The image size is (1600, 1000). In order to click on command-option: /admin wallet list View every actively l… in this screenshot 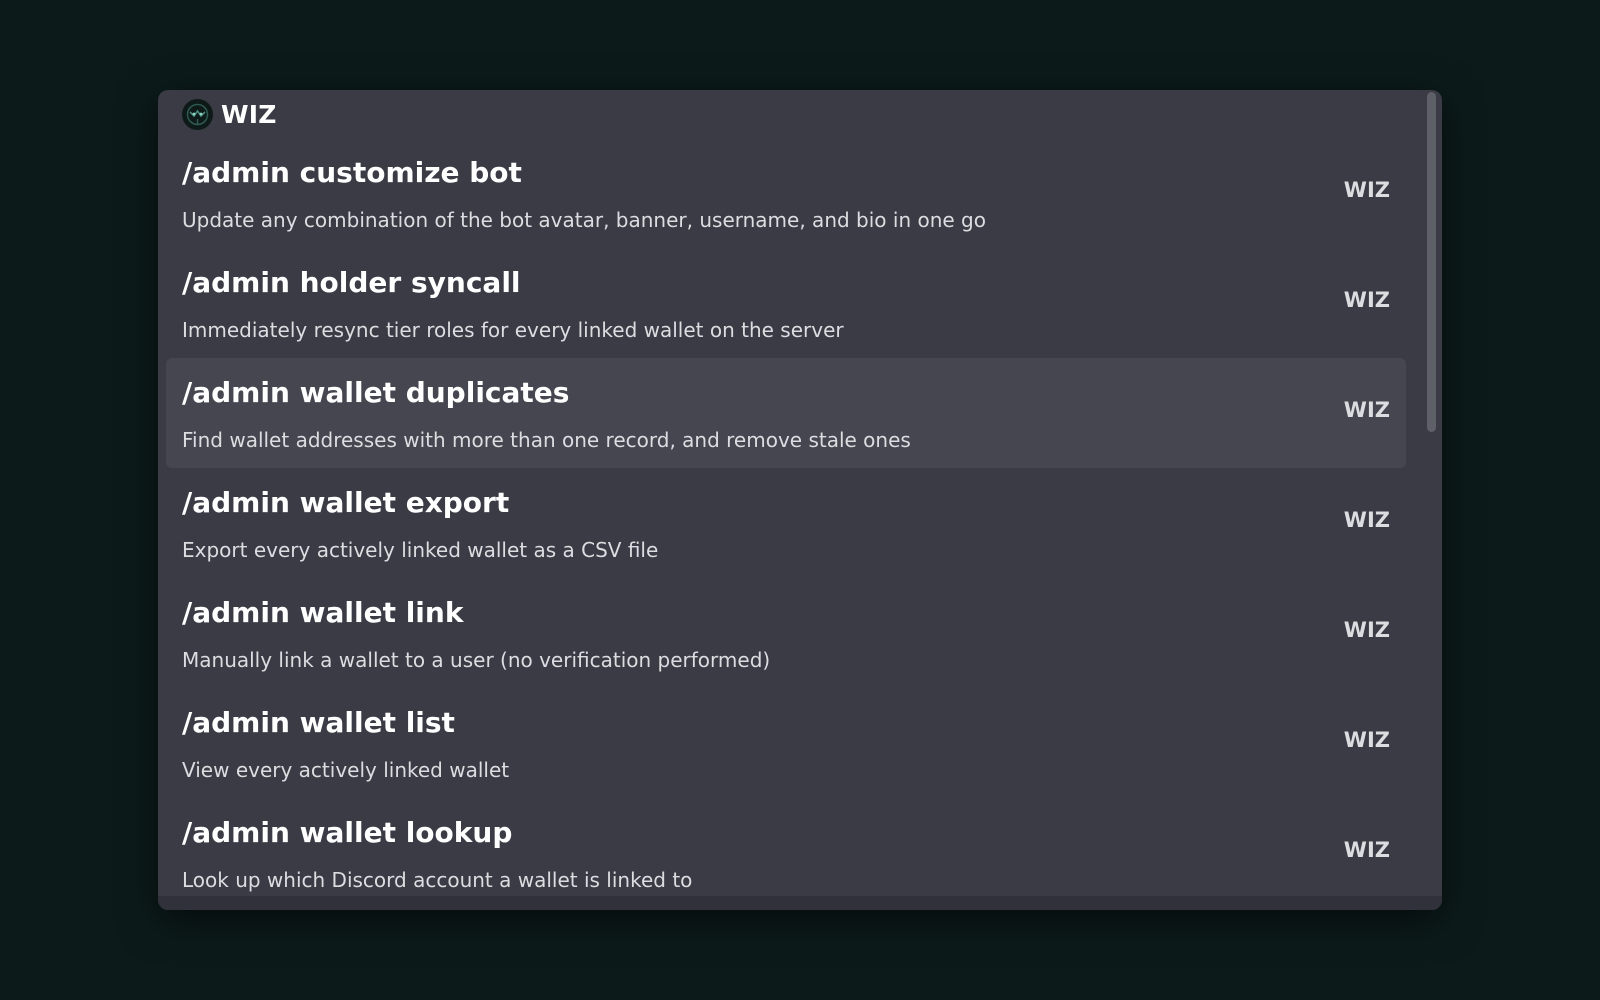, I will do `click(786, 743)`.